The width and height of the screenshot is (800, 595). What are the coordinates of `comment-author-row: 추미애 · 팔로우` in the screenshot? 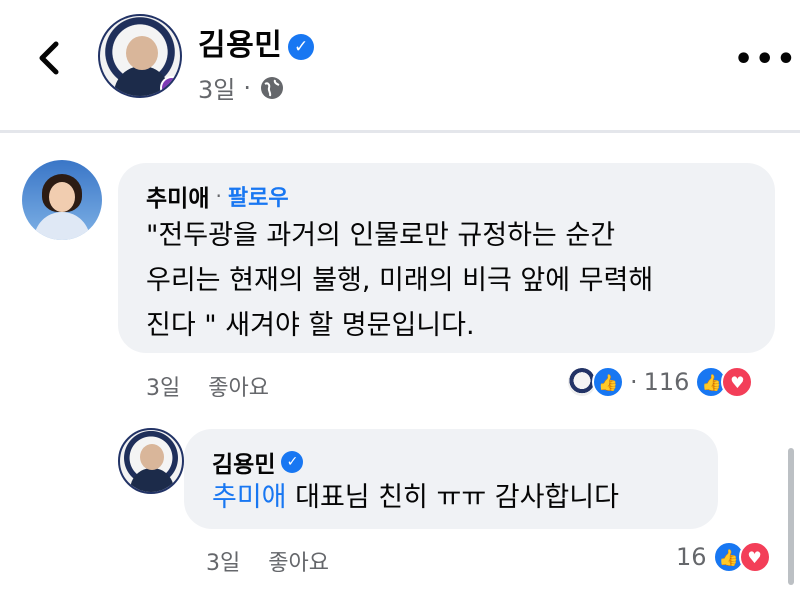 It's located at (217, 196).